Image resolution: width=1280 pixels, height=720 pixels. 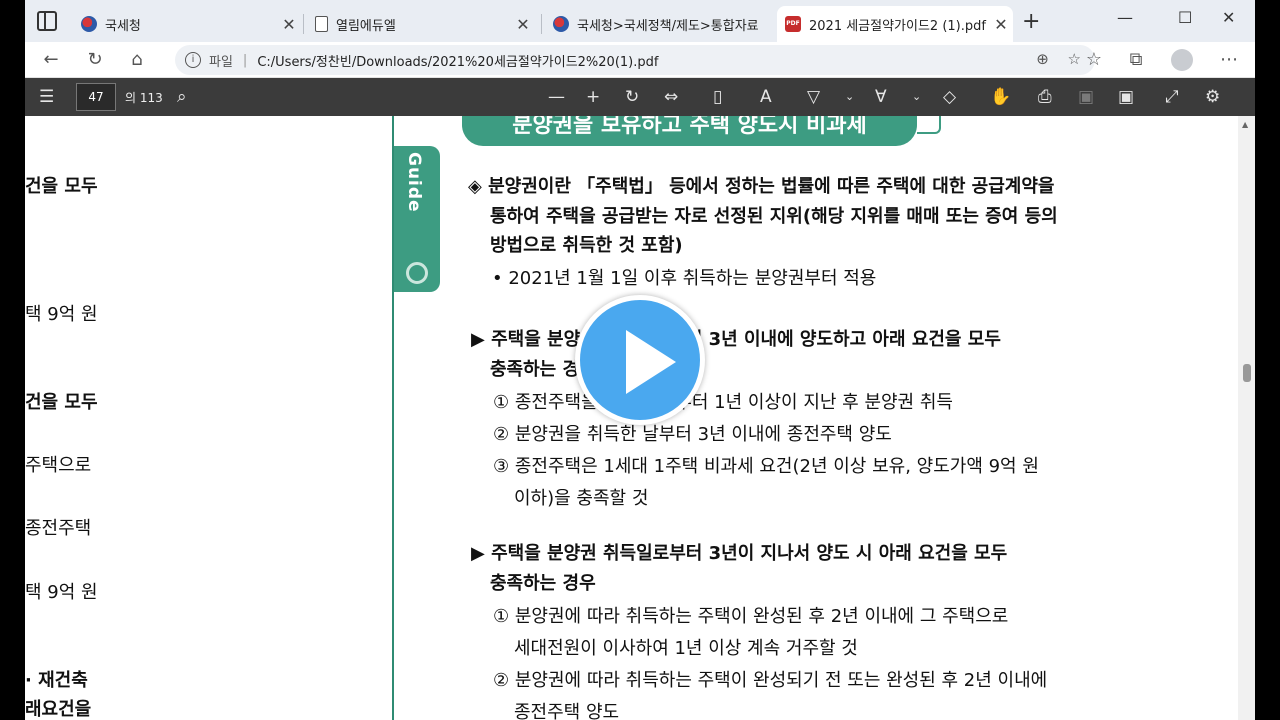 I want to click on page-count: 의 113, so click(x=144, y=98).